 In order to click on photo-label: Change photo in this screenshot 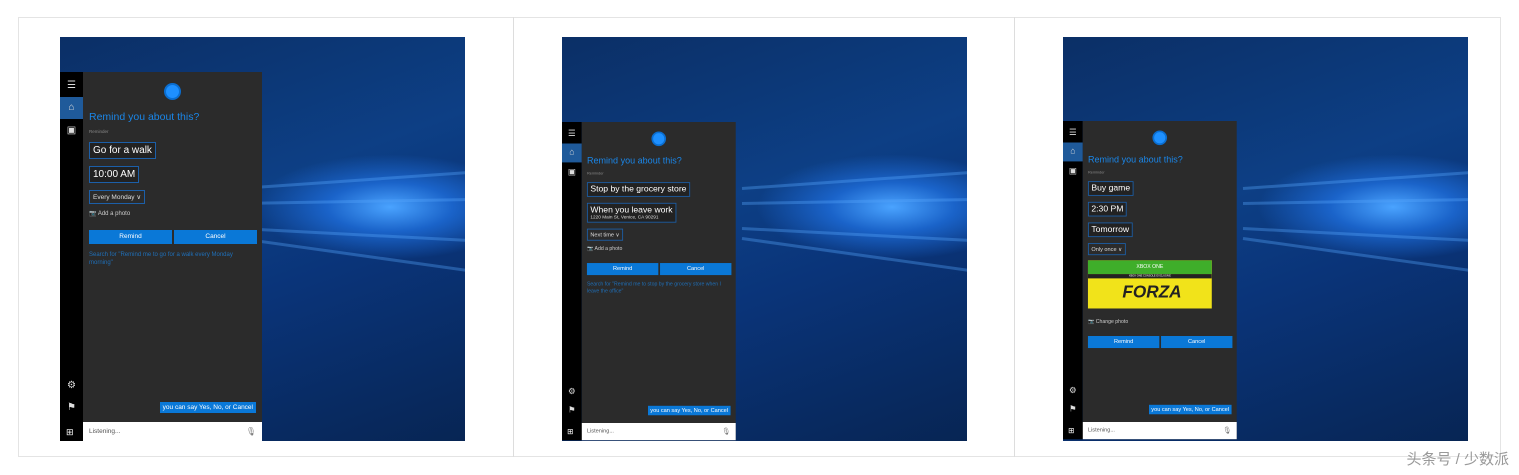, I will do `click(1112, 322)`.